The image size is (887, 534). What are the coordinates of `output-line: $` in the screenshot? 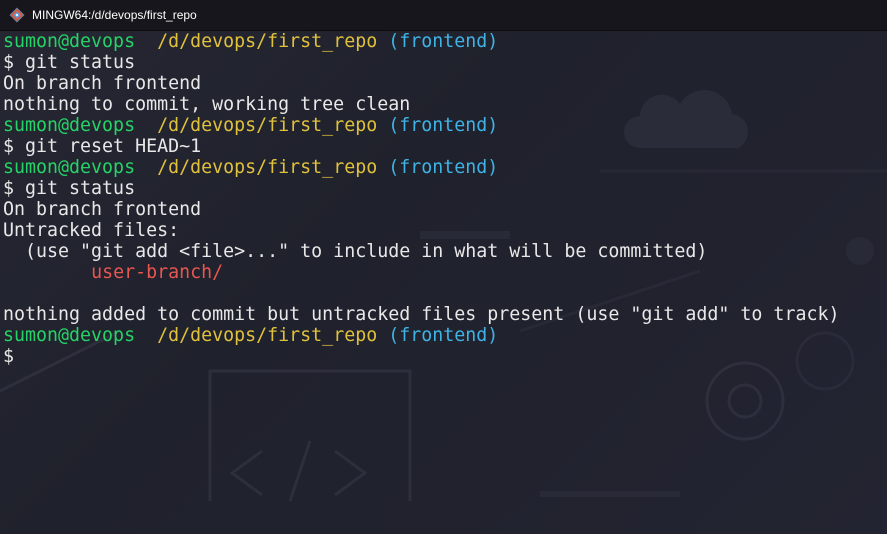 It's located at (9, 356).